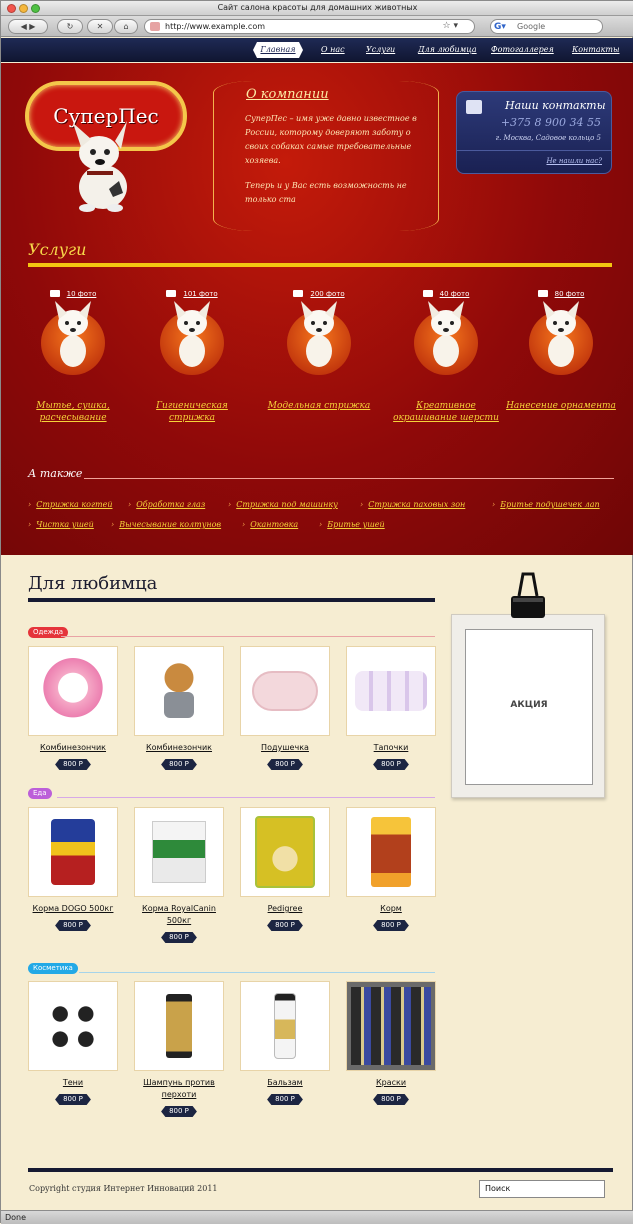 This screenshot has height=1224, width=633. Describe the element at coordinates (574, 161) in the screenshot. I see `find-us-link: Не нашли нас?` at that location.